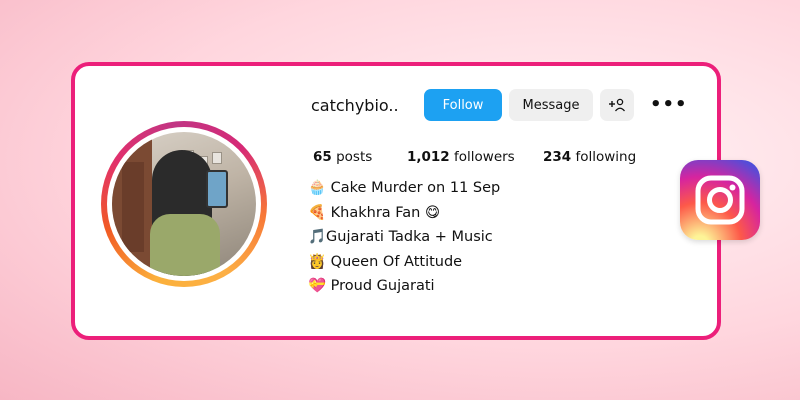 The height and width of the screenshot is (400, 800). I want to click on bio-line: 🎵Gujarati Tadka + Music, so click(400, 237).